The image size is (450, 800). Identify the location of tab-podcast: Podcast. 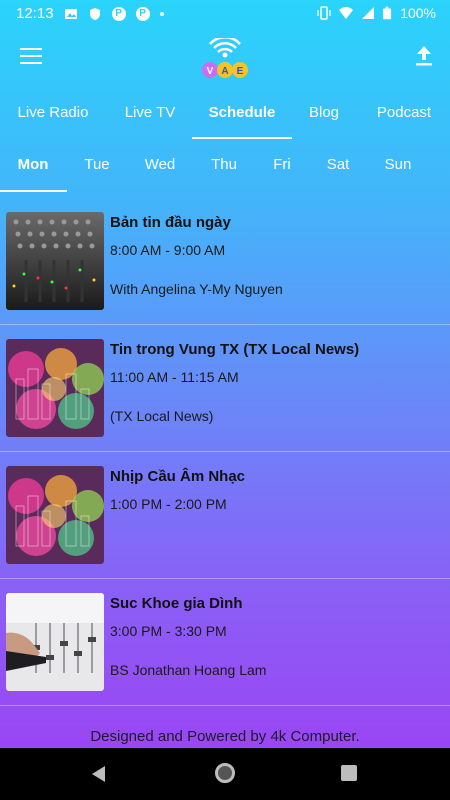
(404, 118).